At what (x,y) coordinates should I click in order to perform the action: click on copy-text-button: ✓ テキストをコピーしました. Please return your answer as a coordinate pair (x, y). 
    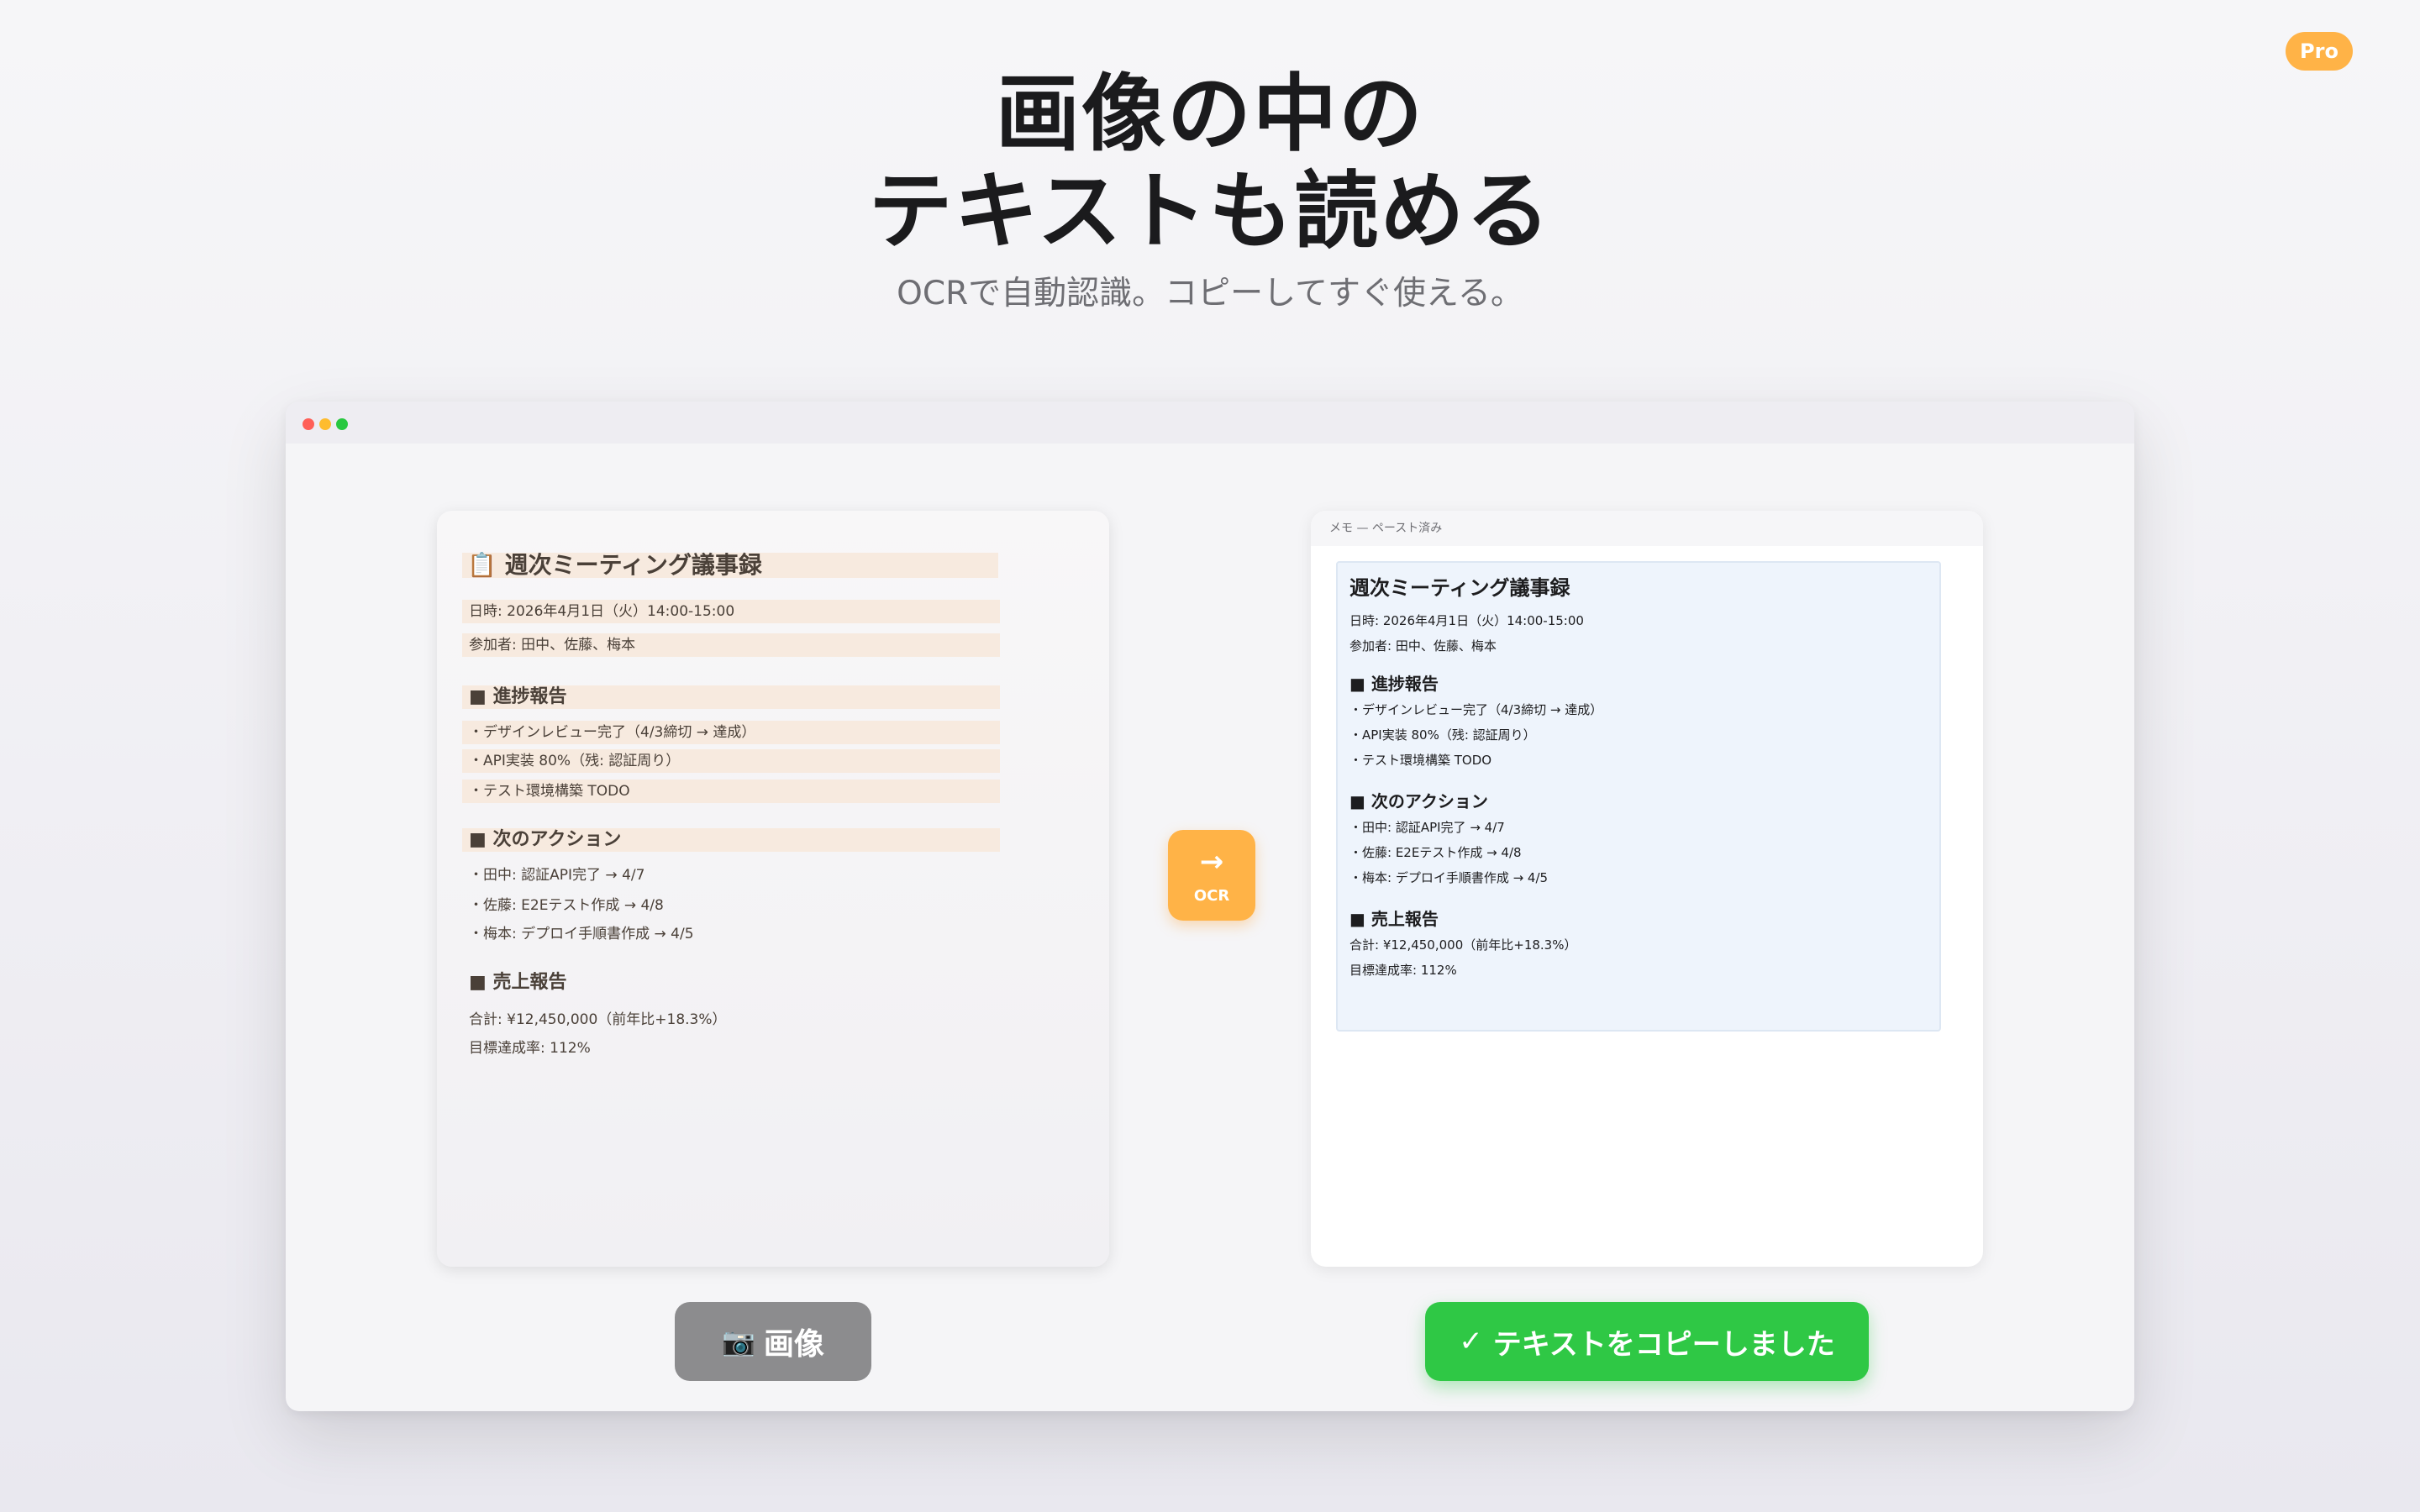
    Looking at the image, I should click on (1647, 1341).